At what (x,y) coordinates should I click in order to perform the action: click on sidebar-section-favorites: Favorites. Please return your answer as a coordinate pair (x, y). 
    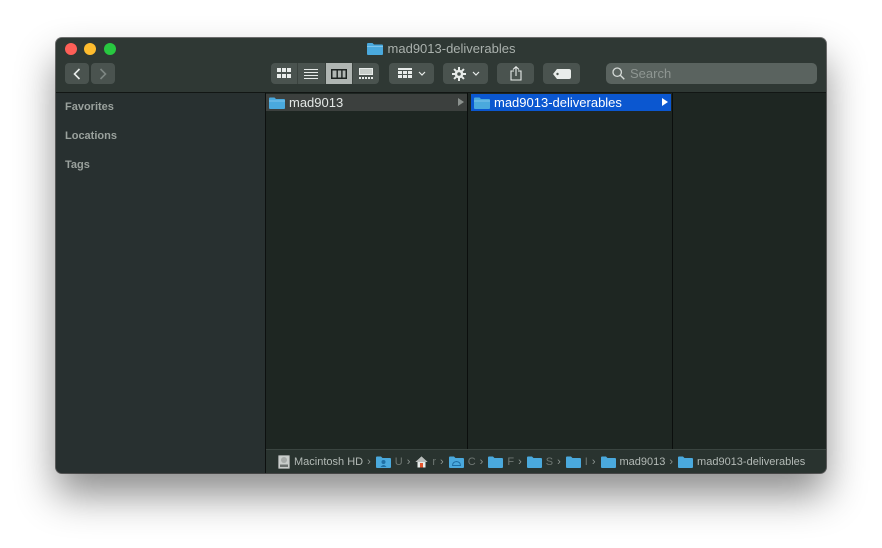
    Looking at the image, I should click on (89, 107).